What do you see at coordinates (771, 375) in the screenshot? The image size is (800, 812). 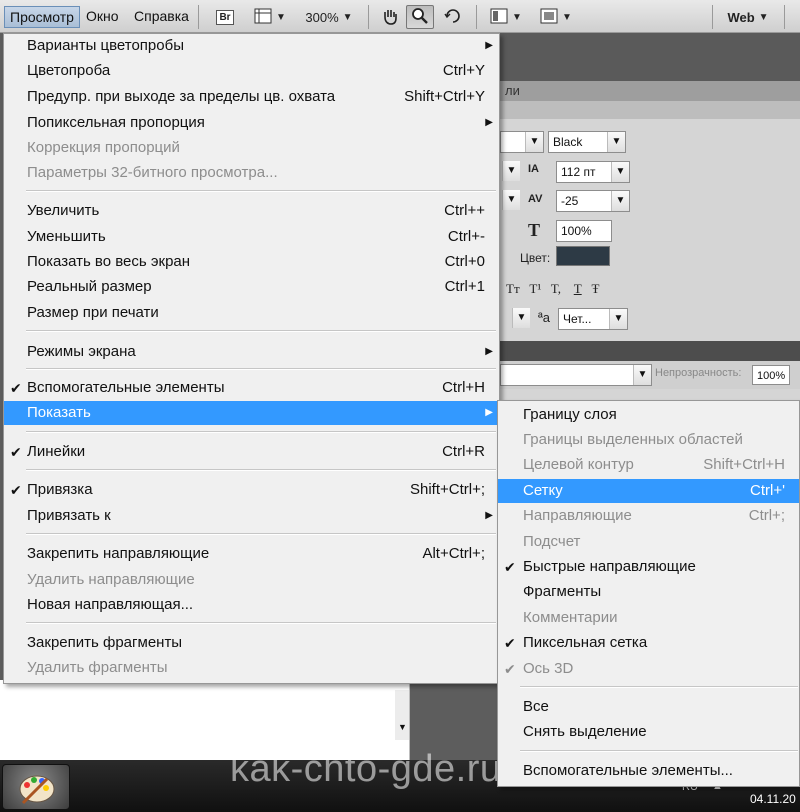 I see `opacity-field: 100%` at bounding box center [771, 375].